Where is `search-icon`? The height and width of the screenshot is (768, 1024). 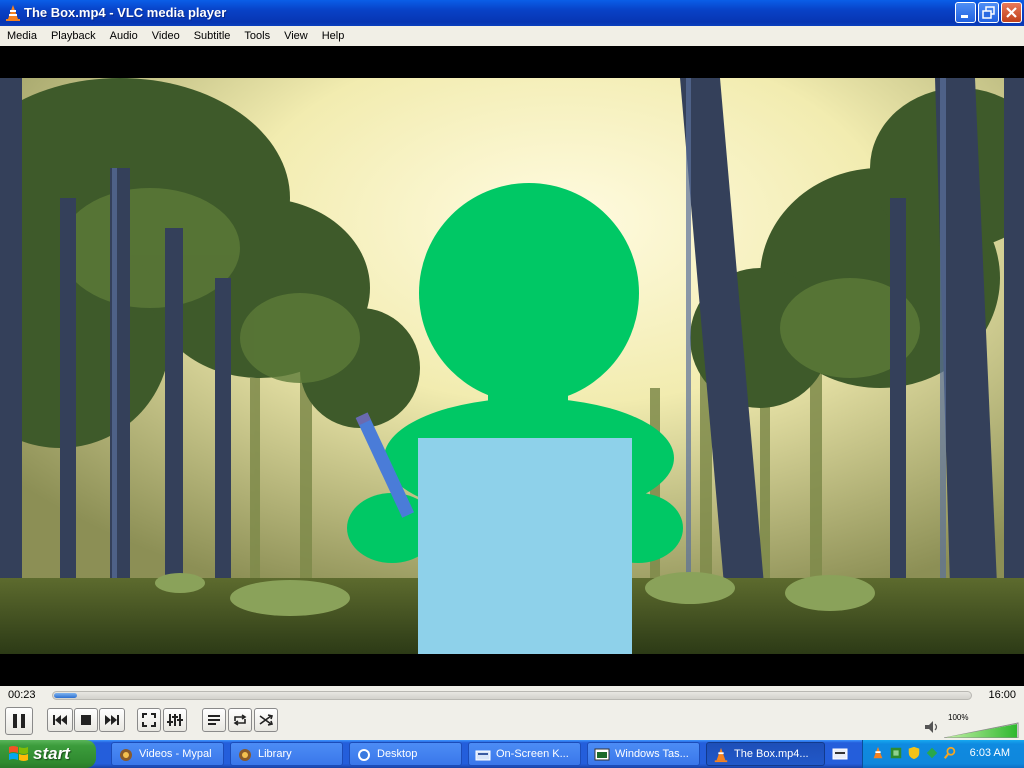
search-icon is located at coordinates (950, 753).